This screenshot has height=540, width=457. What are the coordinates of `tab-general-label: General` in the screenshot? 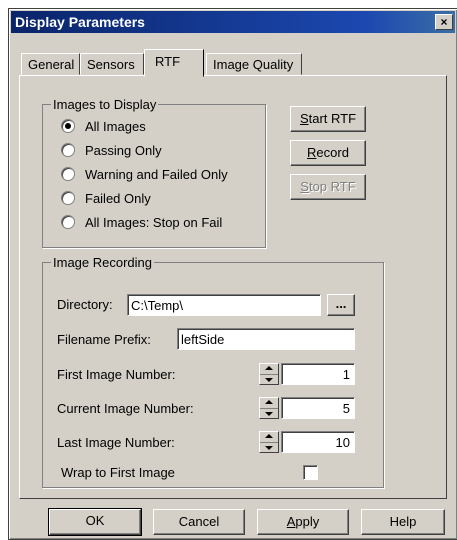 It's located at (51, 64).